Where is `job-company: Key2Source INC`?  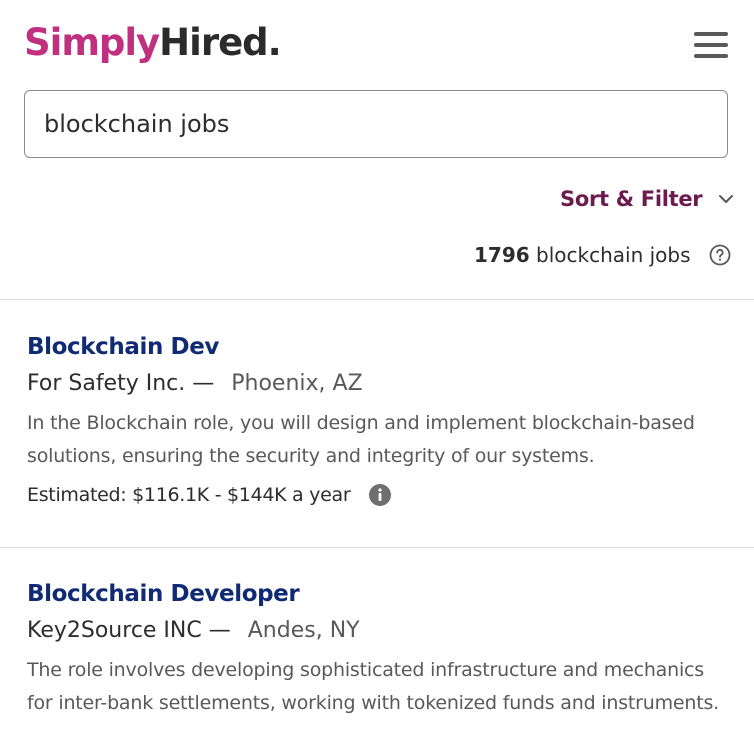 job-company: Key2Source INC is located at coordinates (114, 630).